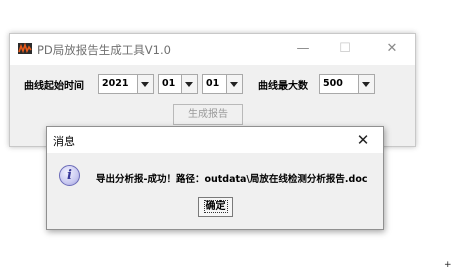  I want to click on year-select: 2021, so click(126, 84).